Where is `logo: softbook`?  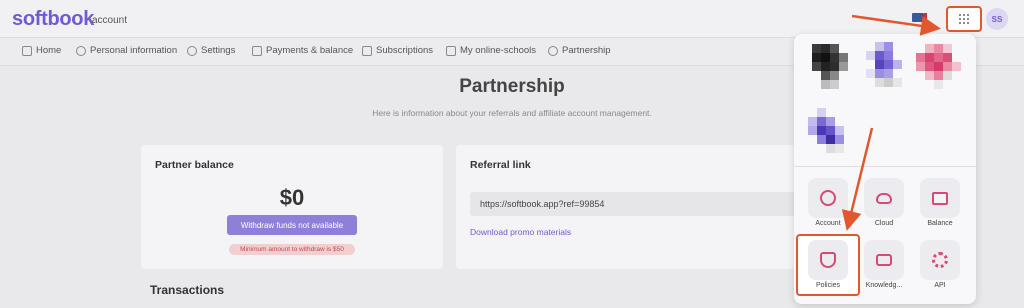
logo: softbook is located at coordinates (53, 19).